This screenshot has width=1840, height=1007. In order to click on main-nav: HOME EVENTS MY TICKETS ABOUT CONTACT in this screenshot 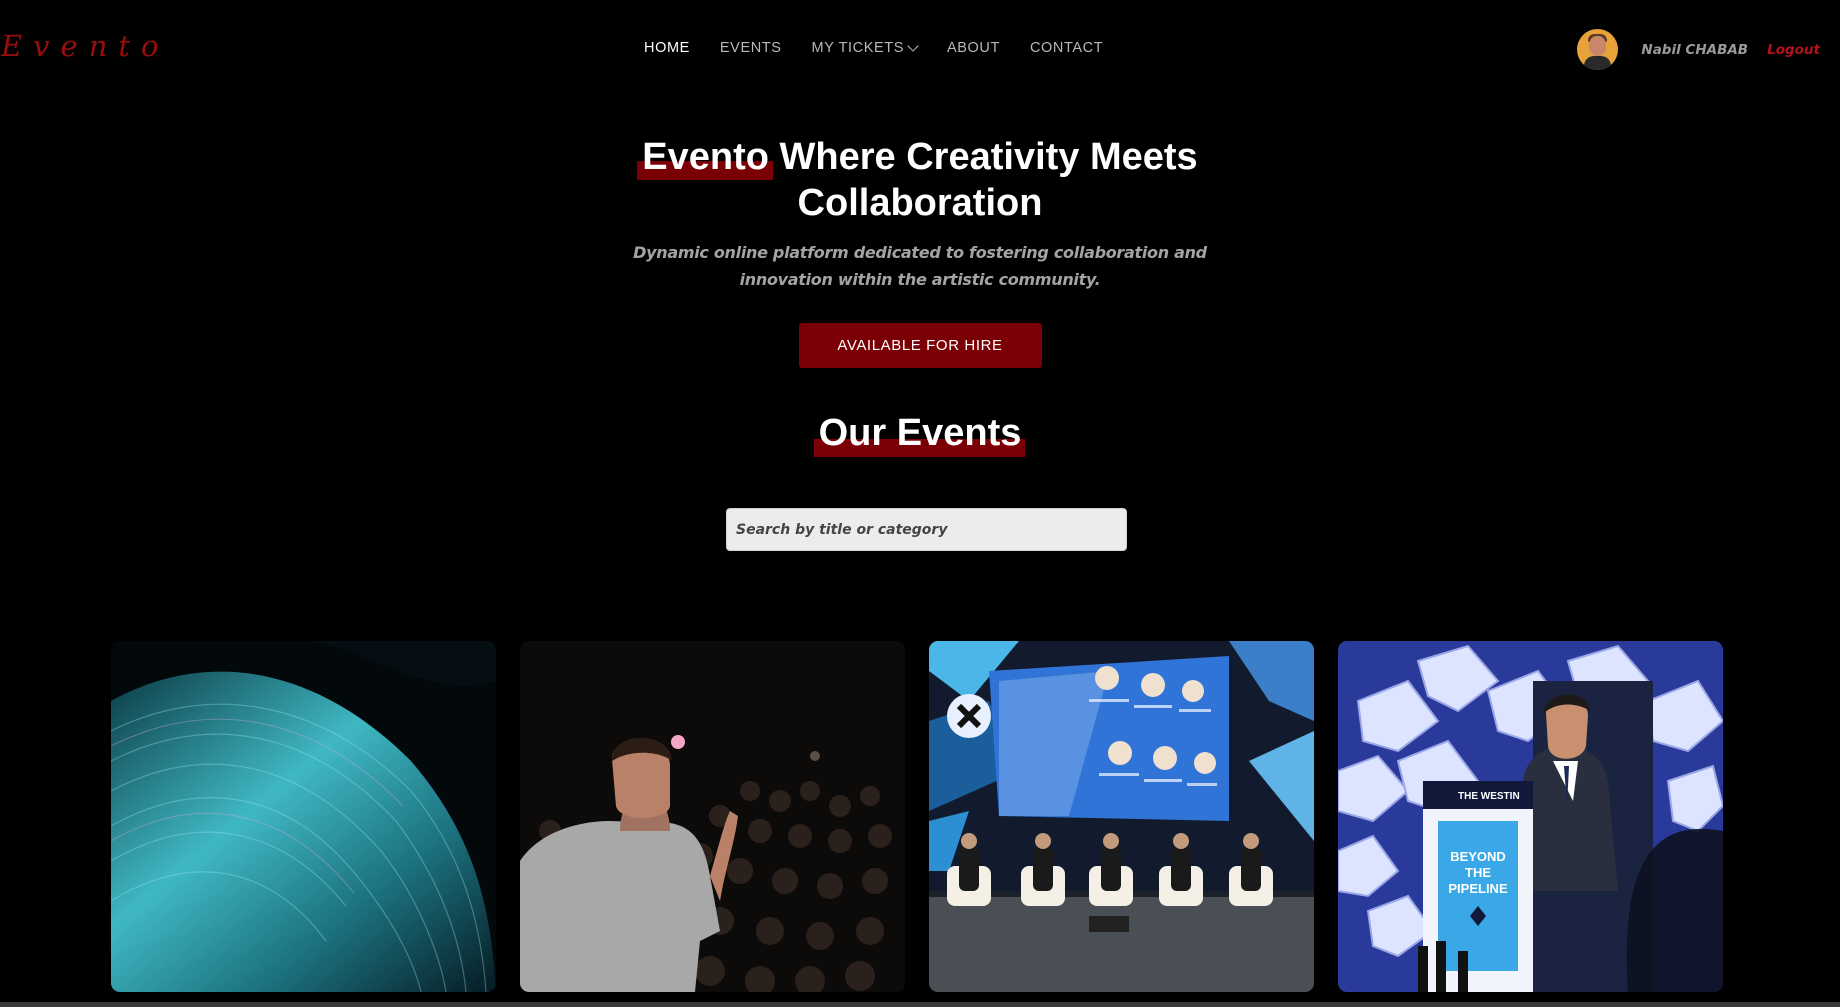, I will do `click(888, 47)`.